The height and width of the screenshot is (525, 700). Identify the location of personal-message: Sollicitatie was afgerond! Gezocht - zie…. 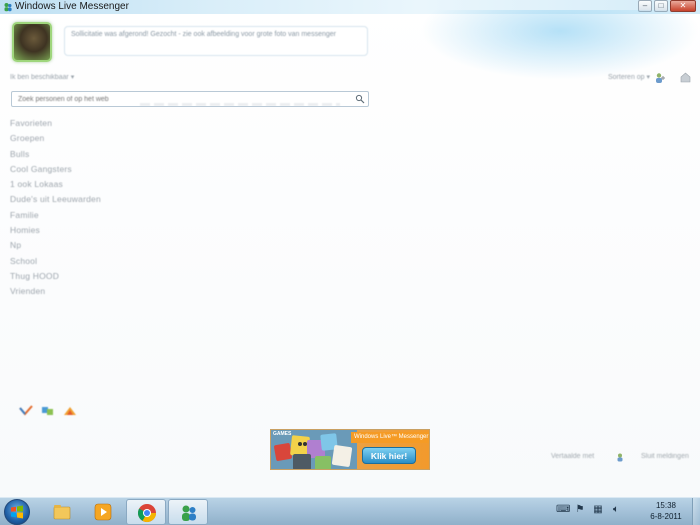
(216, 41).